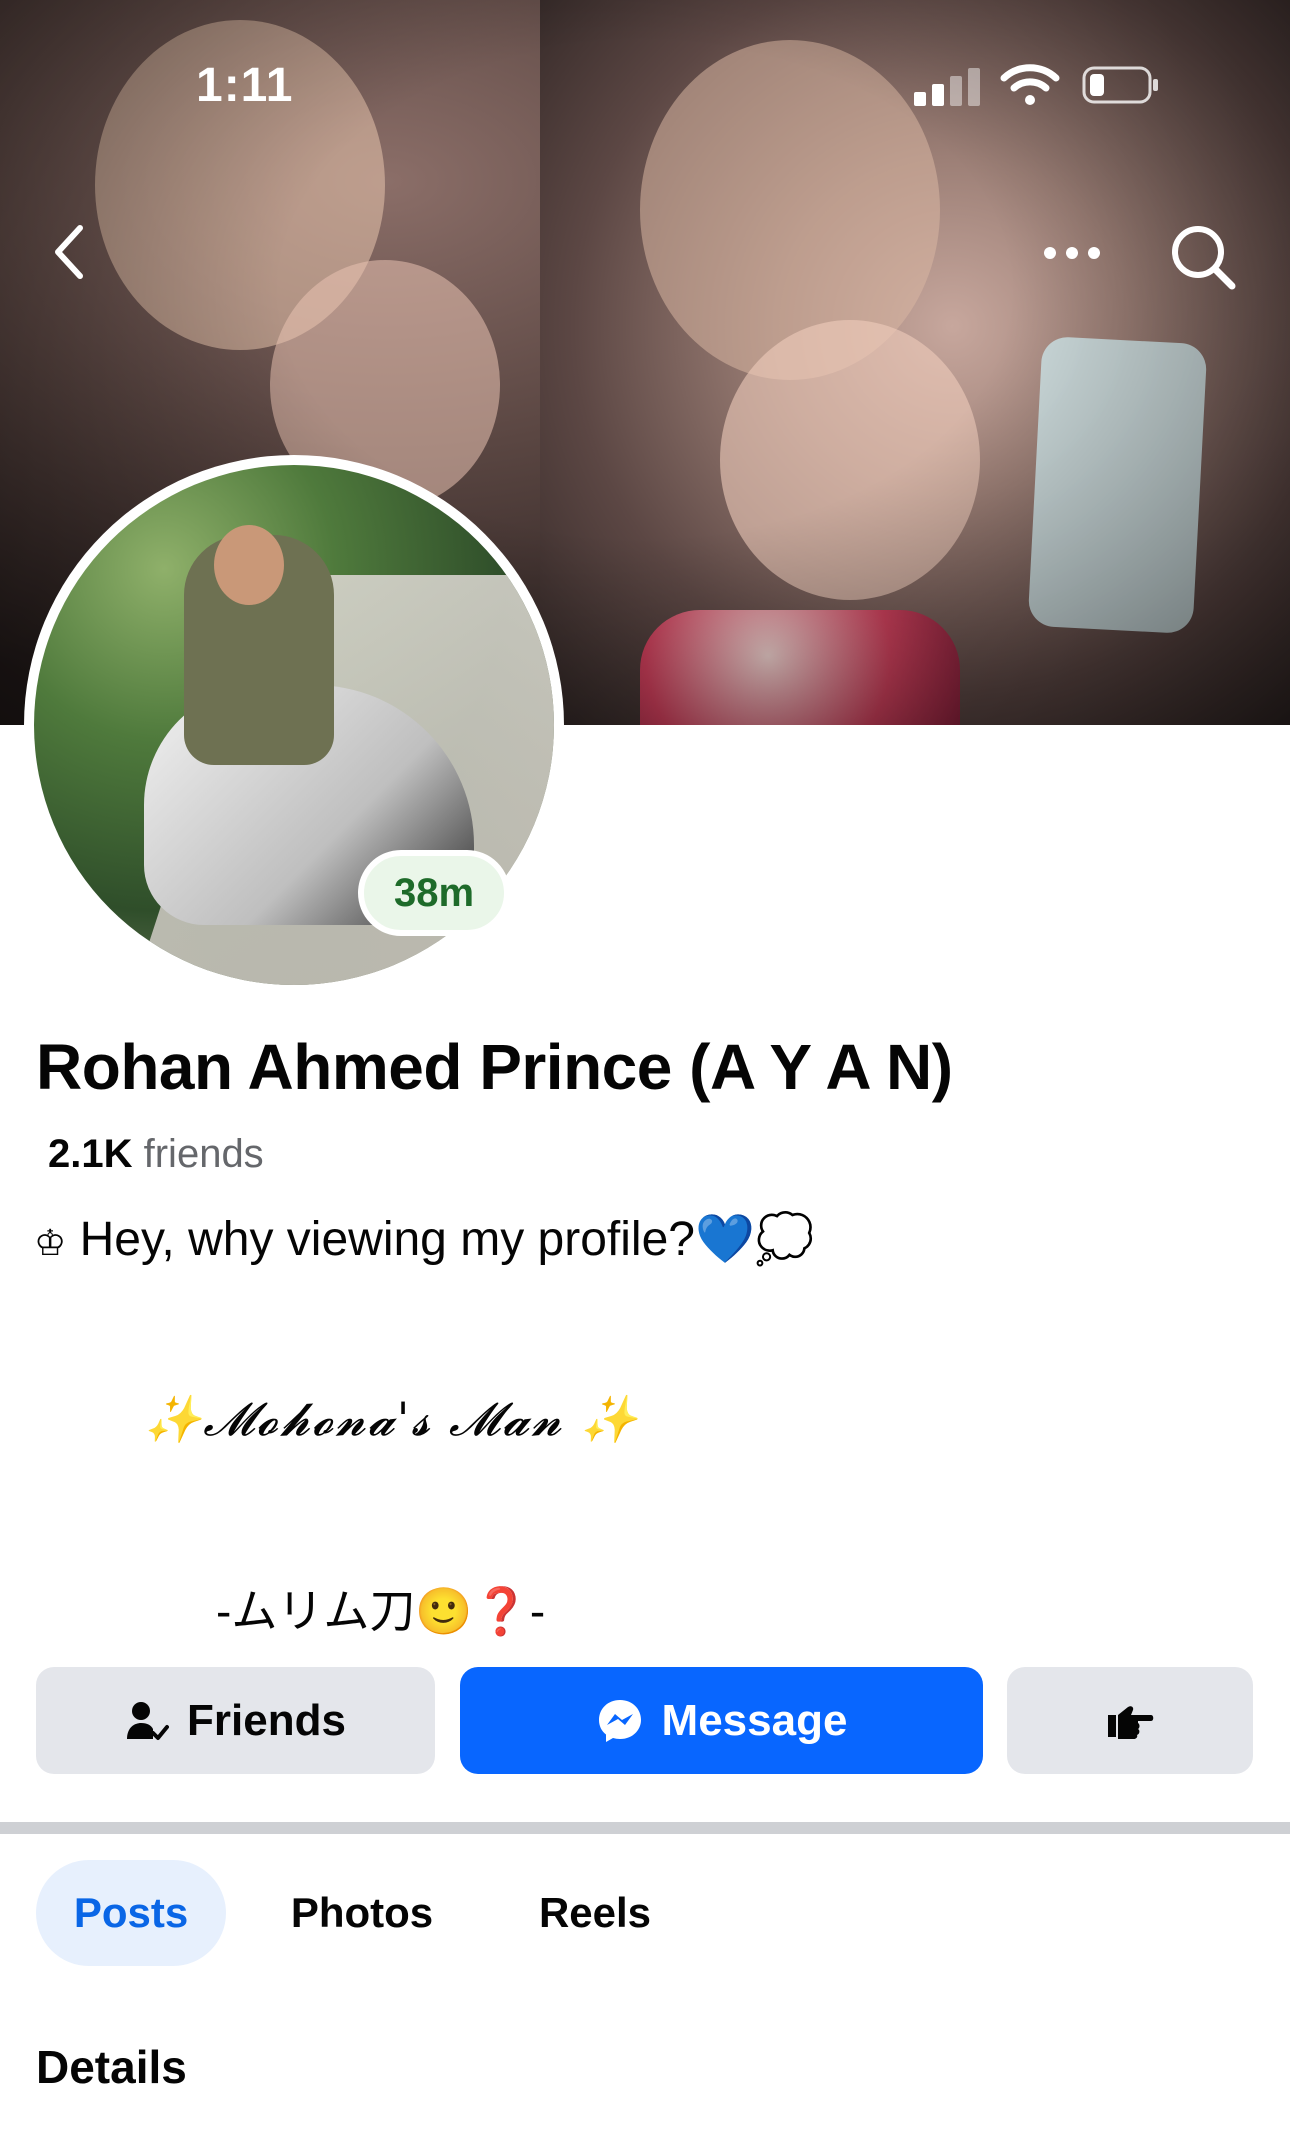 This screenshot has height=2134, width=1290. Describe the element at coordinates (392, 1419) in the screenshot. I see `bio-line-2: ✨𝓜𝓸𝓱𝓸𝓷𝓪'𝓼 𝓜𝓪𝓷 ✨` at that location.